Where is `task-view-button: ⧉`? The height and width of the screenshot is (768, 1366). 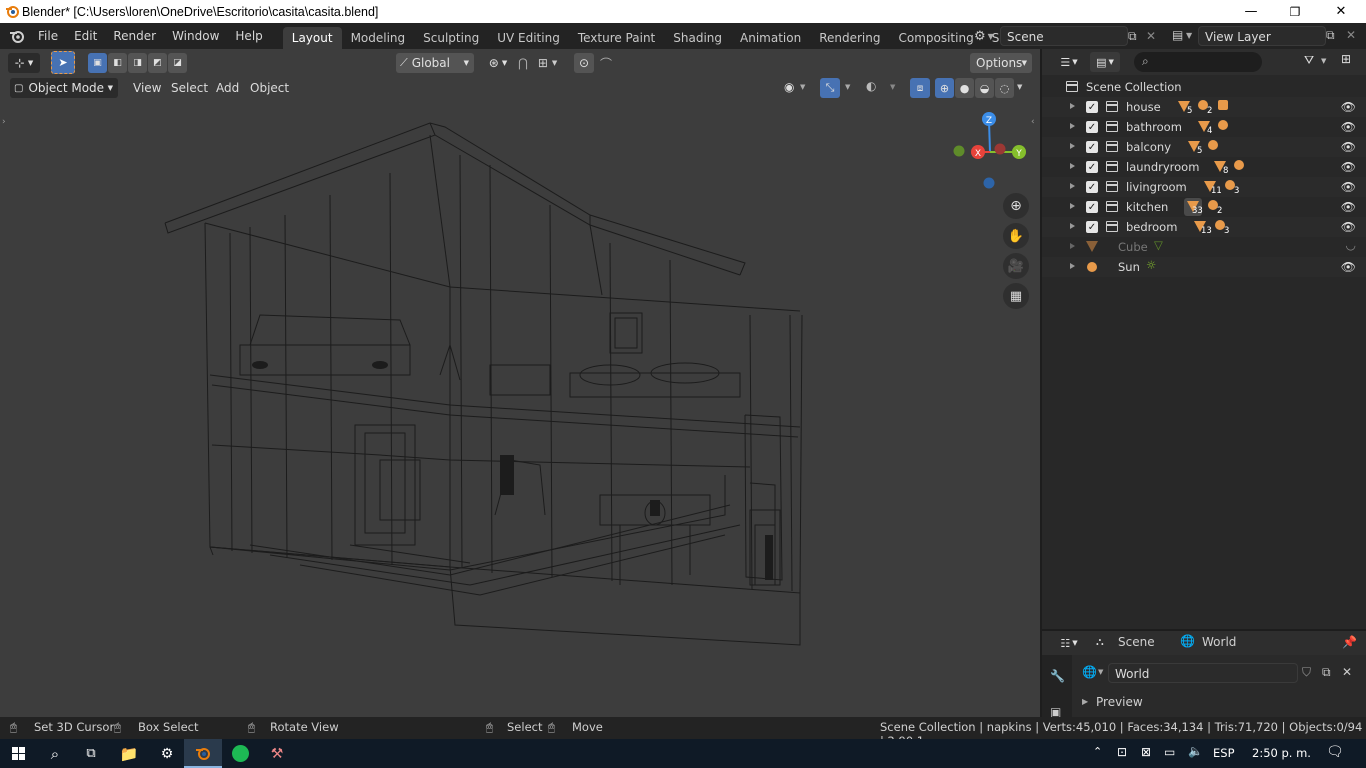
task-view-button: ⧉ is located at coordinates (91, 753).